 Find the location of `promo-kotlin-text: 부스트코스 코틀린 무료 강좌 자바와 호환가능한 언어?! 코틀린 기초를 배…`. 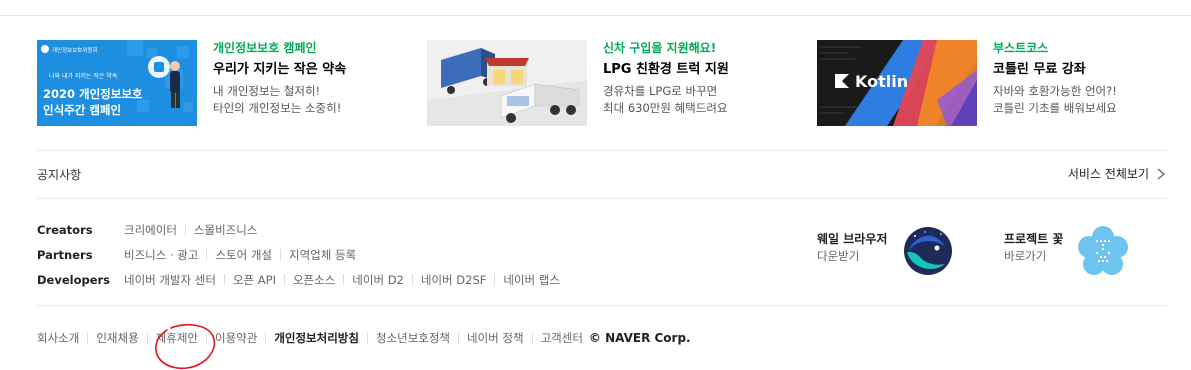

promo-kotlin-text: 부스트코스 코틀린 무료 강좌 자바와 호환가능한 언어?! 코틀린 기초를 배… is located at coordinates (1092, 78).